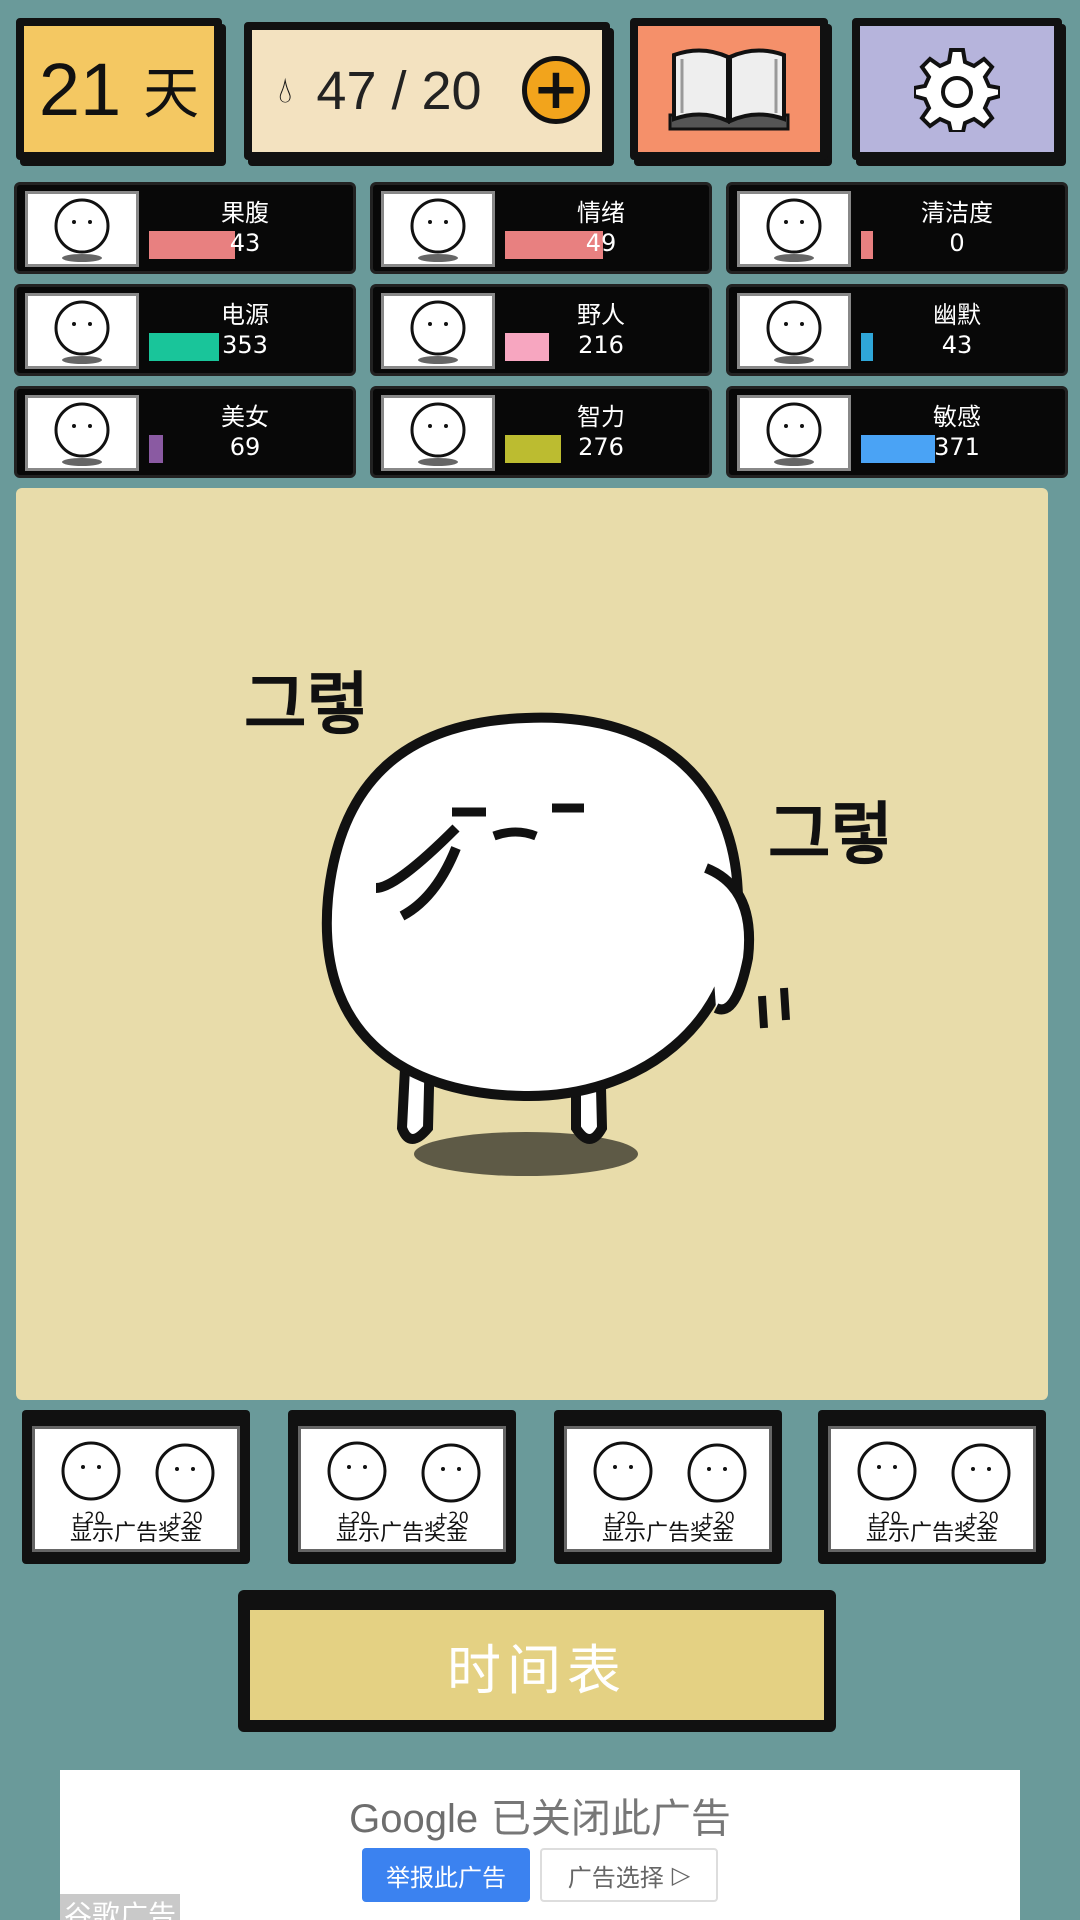 The image size is (1080, 1920). I want to click on days-counter: 21 天, so click(119, 89).